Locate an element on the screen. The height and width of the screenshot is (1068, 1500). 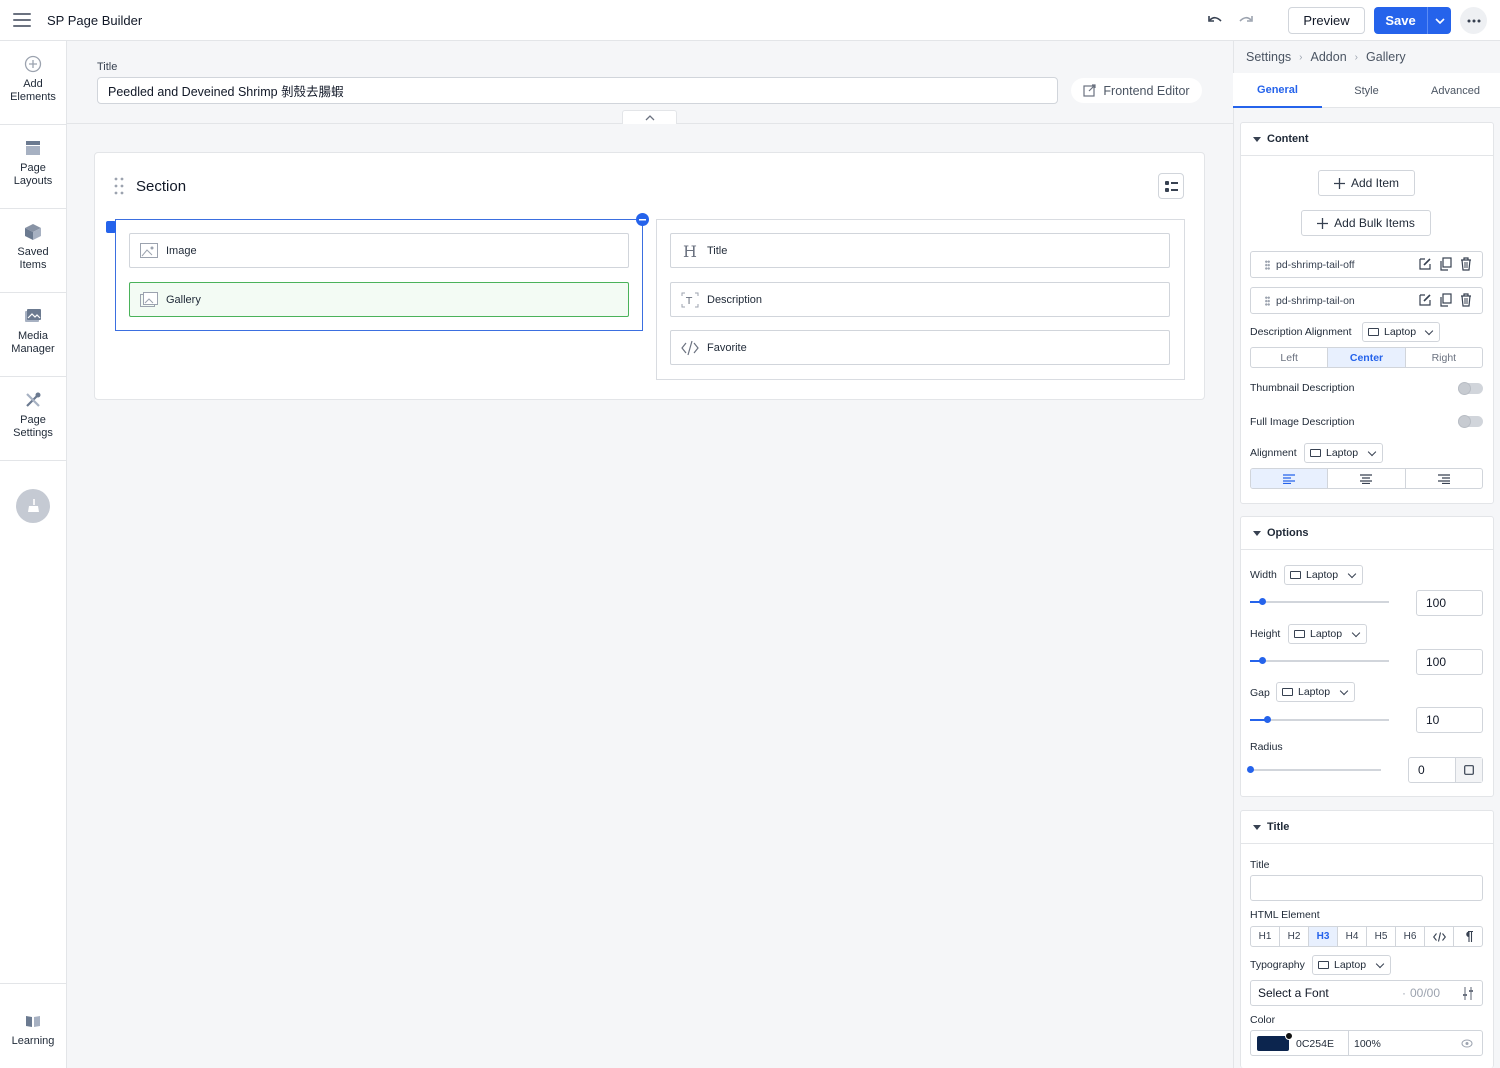
sidebar-item-label: Add Elements is located at coordinates (33, 90).